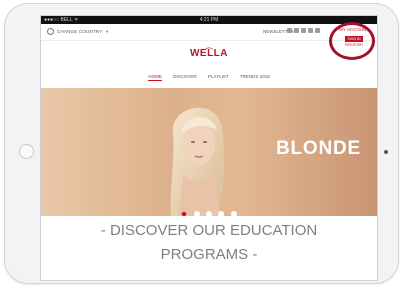  Describe the element at coordinates (197, 161) in the screenshot. I see `model-image` at that location.